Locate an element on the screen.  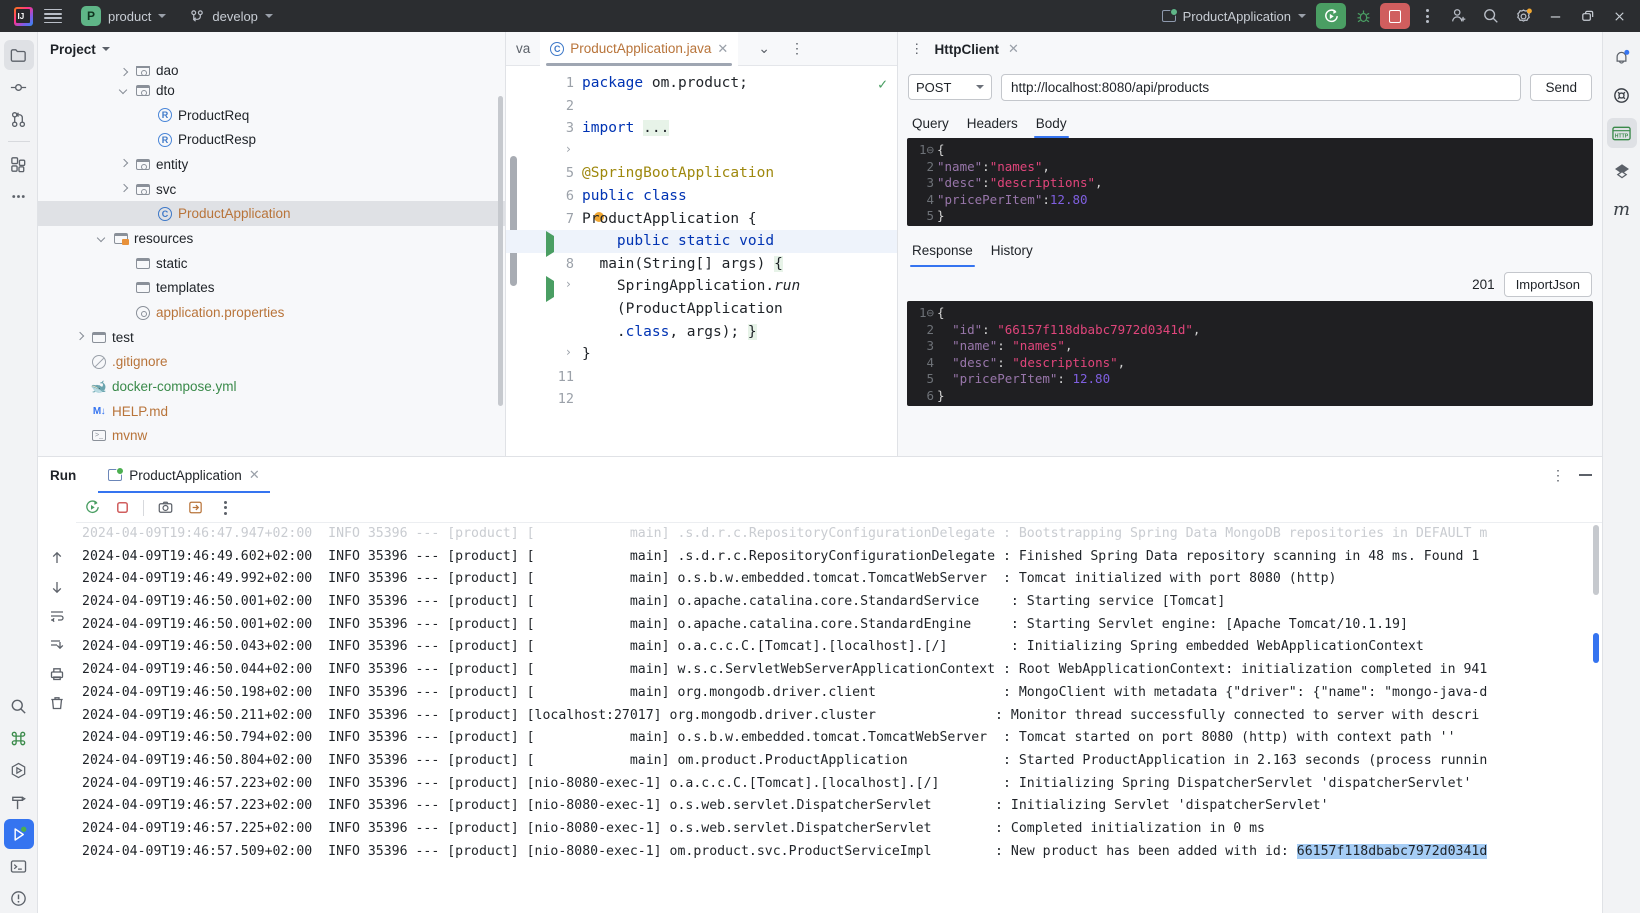
tree-item--gitignore: .gitignore is located at coordinates (271, 362).